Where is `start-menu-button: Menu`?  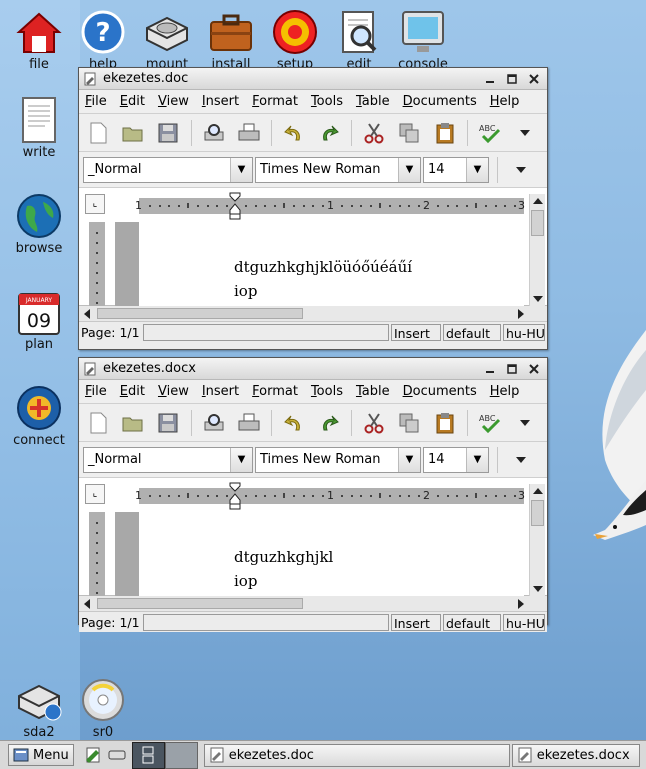 start-menu-button: Menu is located at coordinates (41, 755).